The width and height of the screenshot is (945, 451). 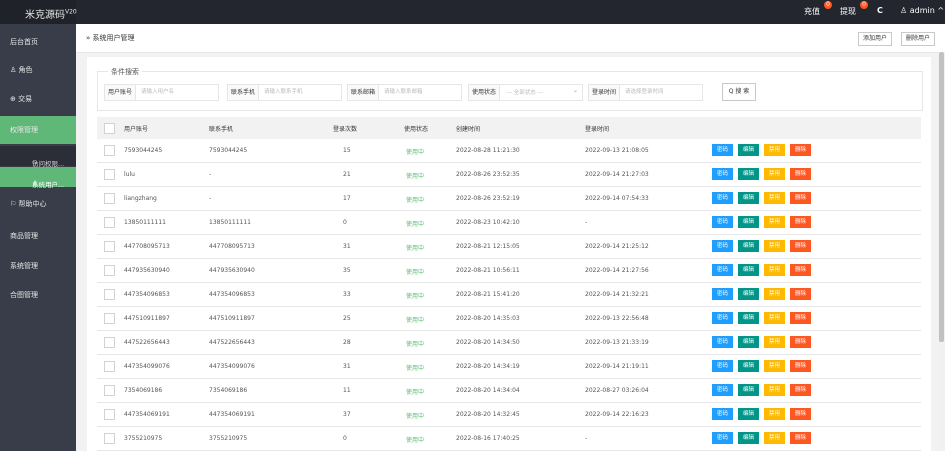 What do you see at coordinates (818, 9) in the screenshot?
I see `recharge-link: 充值 0` at bounding box center [818, 9].